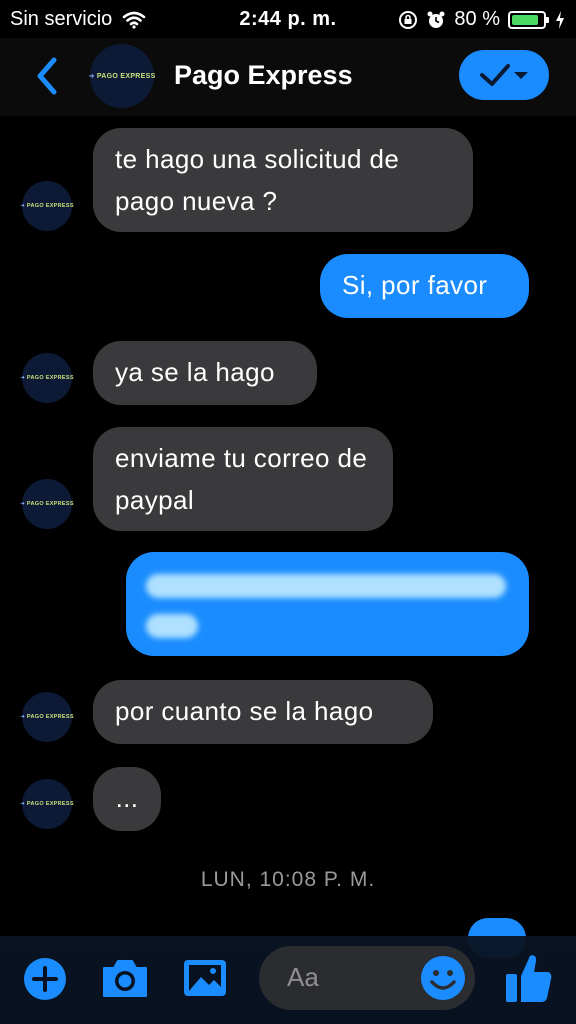 The height and width of the screenshot is (1024, 576). I want to click on contact-avatar: ➜ PAGO EXPRESS, so click(122, 76).